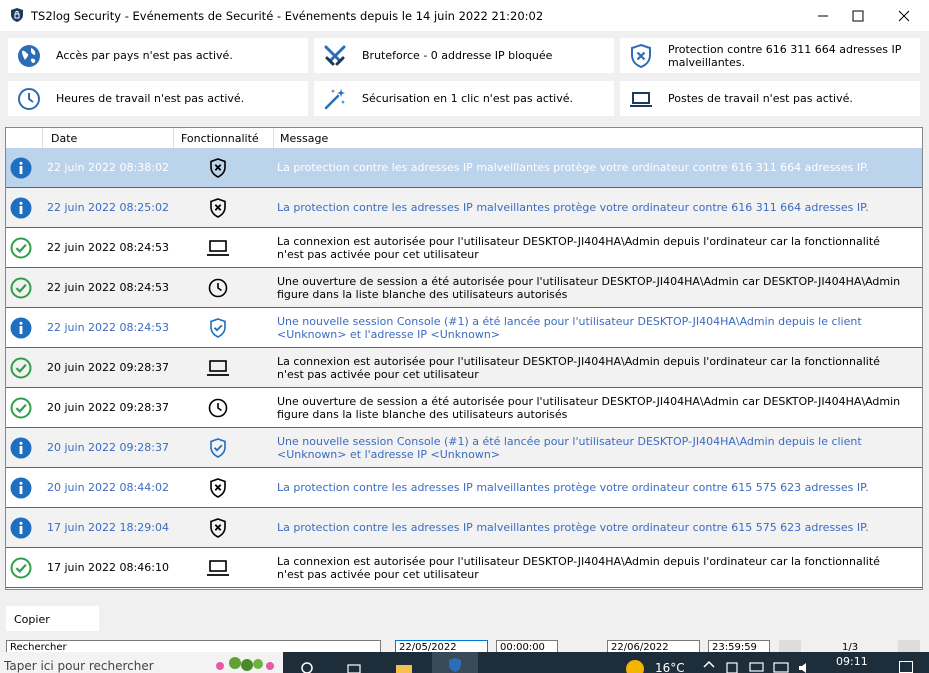 Image resolution: width=929 pixels, height=673 pixels. Describe the element at coordinates (108, 207) in the screenshot. I see `event-date: 22 juin 2022 08:25:02` at that location.